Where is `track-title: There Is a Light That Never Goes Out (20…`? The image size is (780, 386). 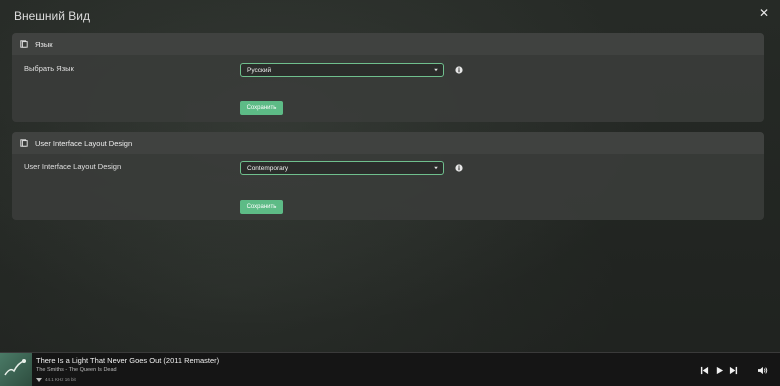 track-title: There Is a Light That Never Goes Out (20… is located at coordinates (127, 360).